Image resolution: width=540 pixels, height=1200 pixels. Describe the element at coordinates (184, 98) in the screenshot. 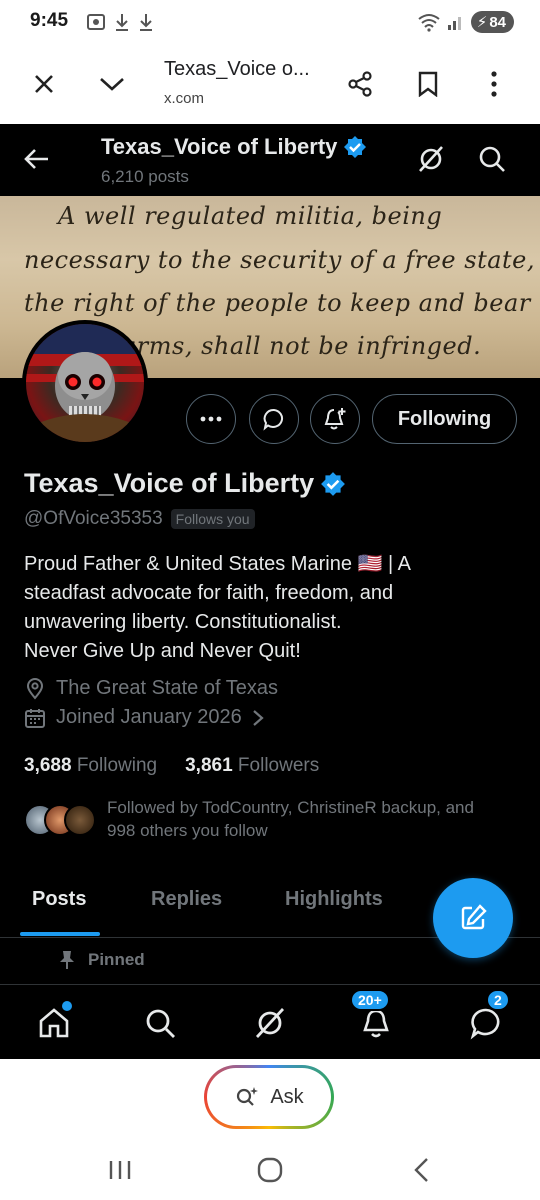

I see `browser-url: x.com` at that location.